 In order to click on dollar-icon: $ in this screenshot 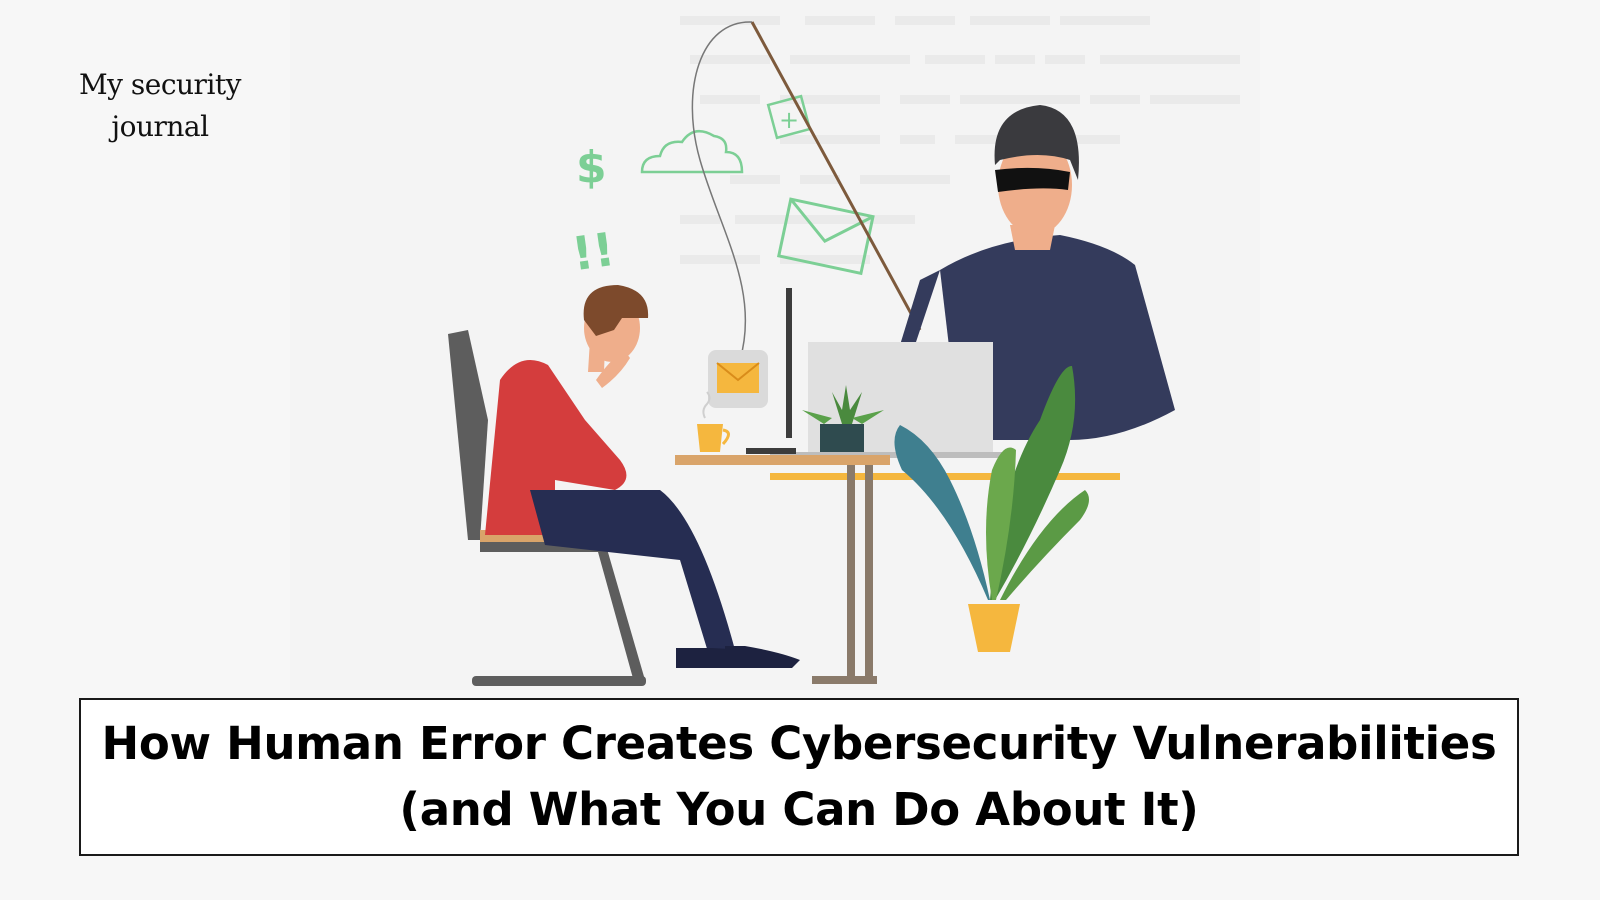, I will do `click(591, 167)`.